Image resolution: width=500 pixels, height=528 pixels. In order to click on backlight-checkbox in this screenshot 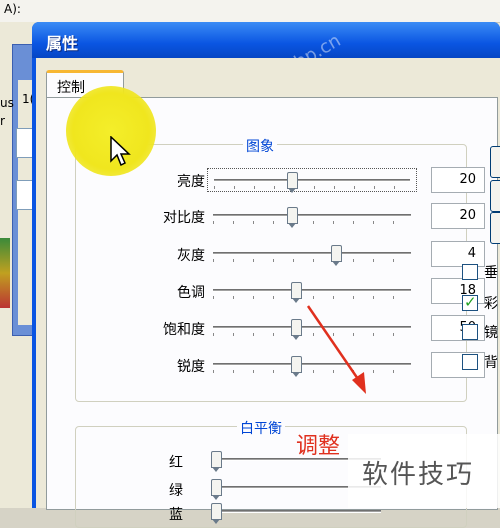, I will do `click(470, 362)`.